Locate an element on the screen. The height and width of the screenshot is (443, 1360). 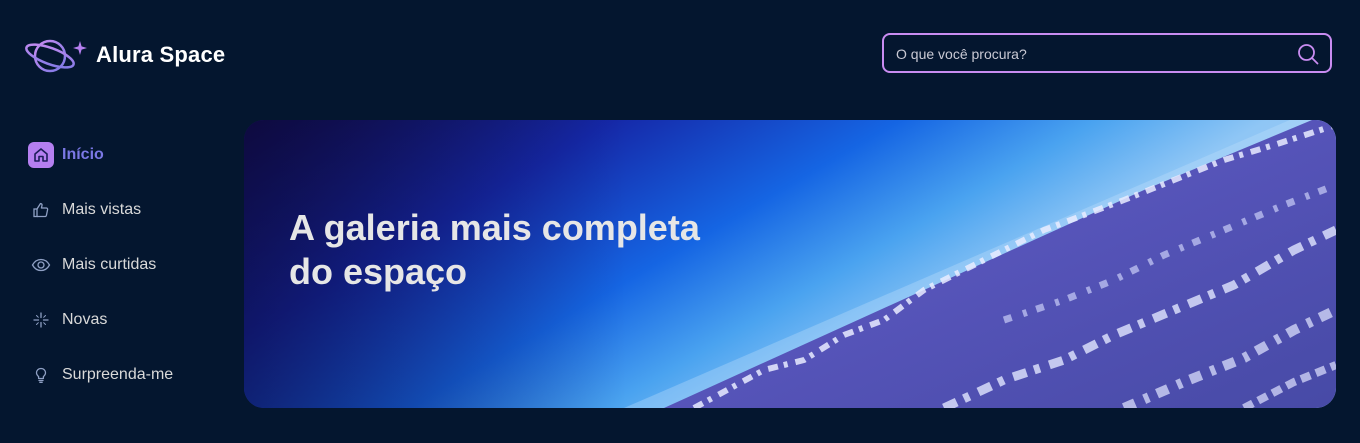
sidebar-item-novas: Novas is located at coordinates (128, 320).